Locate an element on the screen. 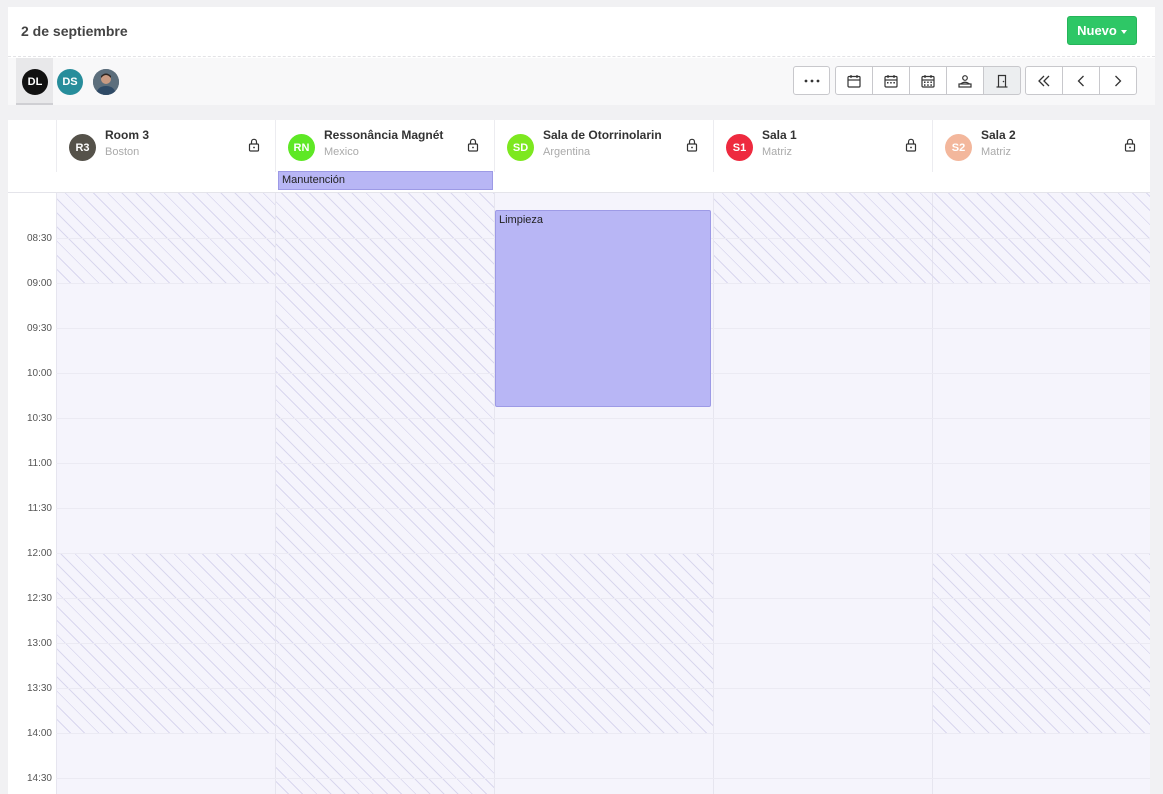  more-icon is located at coordinates (811, 80).